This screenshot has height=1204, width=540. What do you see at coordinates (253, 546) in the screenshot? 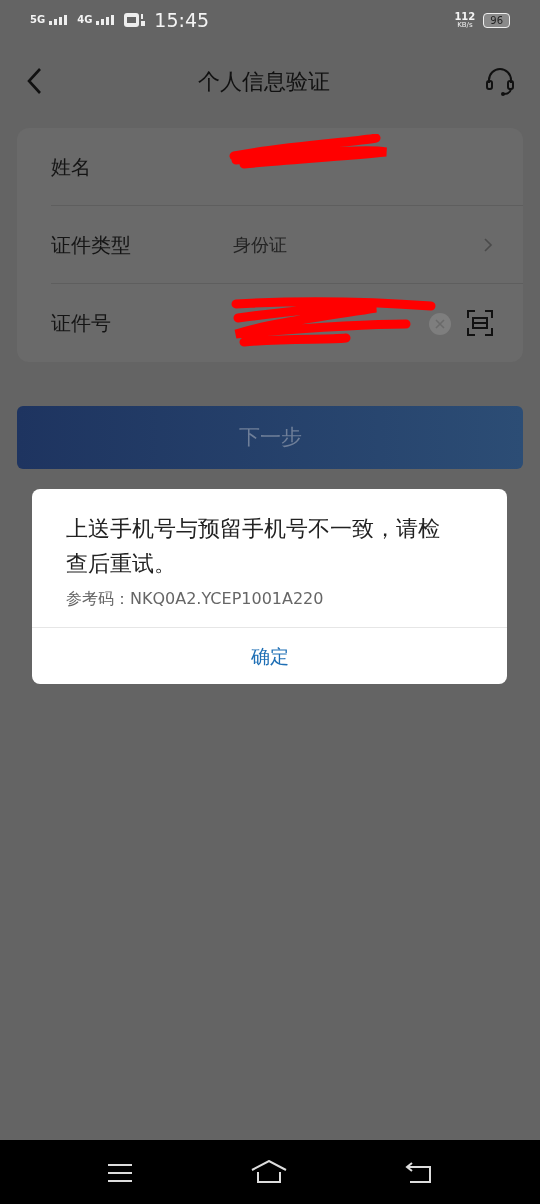
I see `dialog-message: 上送手机号与预留手机号不一致，请检查后重试。` at bounding box center [253, 546].